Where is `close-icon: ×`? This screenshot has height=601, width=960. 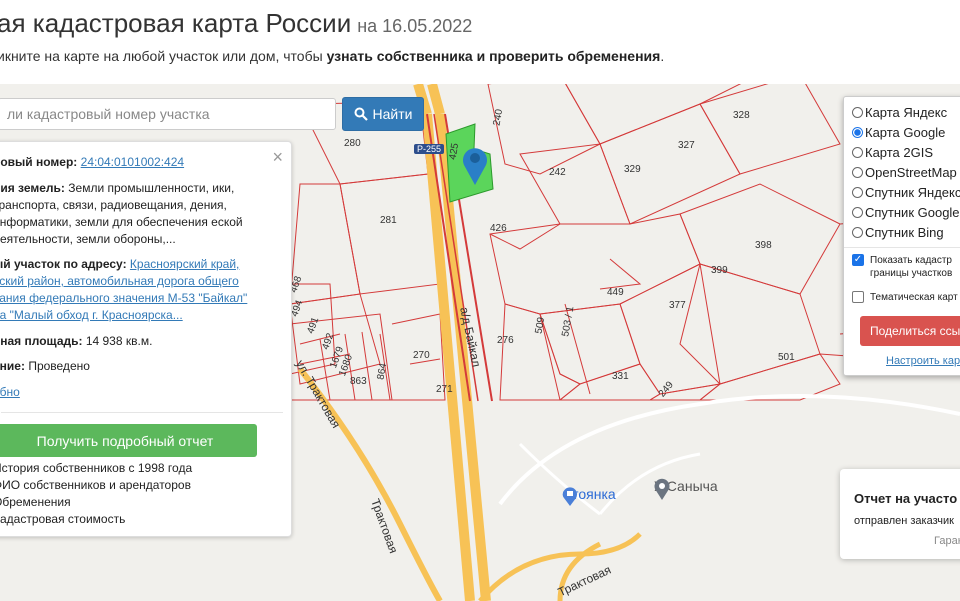
close-icon: × is located at coordinates (277, 157).